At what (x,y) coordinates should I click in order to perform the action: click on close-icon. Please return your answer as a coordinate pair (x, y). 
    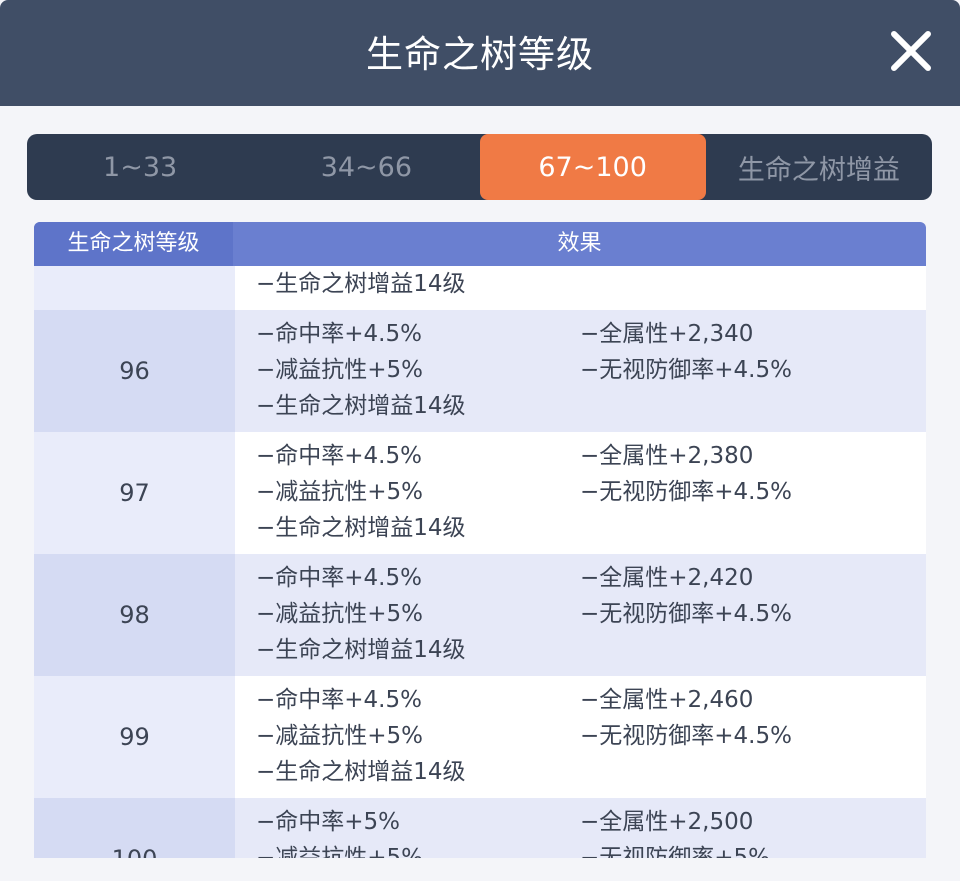
    Looking at the image, I should click on (911, 51).